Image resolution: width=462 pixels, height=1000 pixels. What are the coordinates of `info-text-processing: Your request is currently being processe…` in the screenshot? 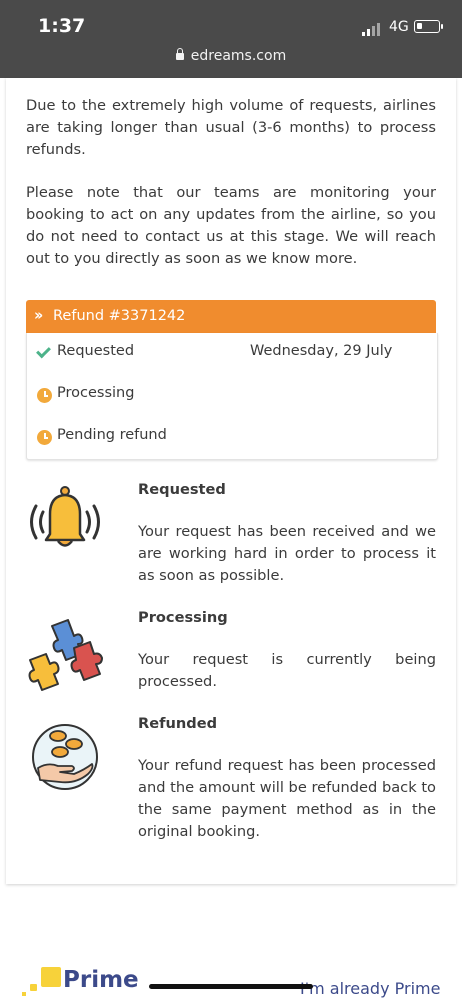 It's located at (287, 670).